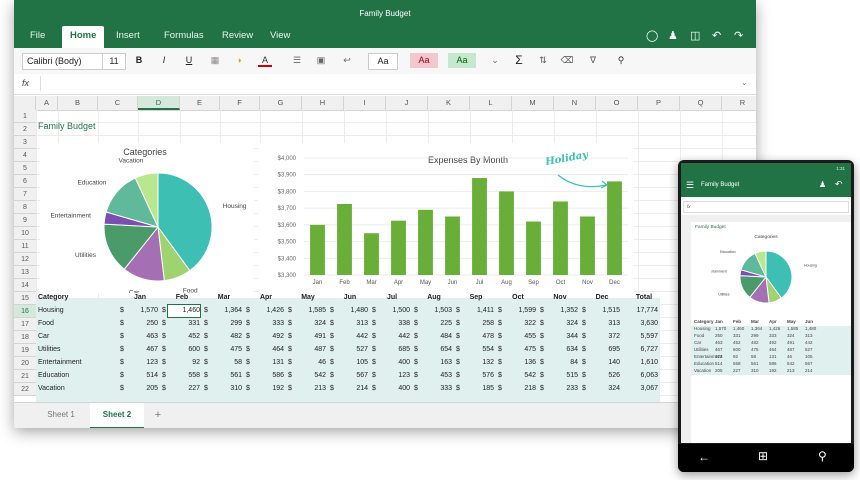  I want to click on phone-value-cell: 491, so click(791, 342).